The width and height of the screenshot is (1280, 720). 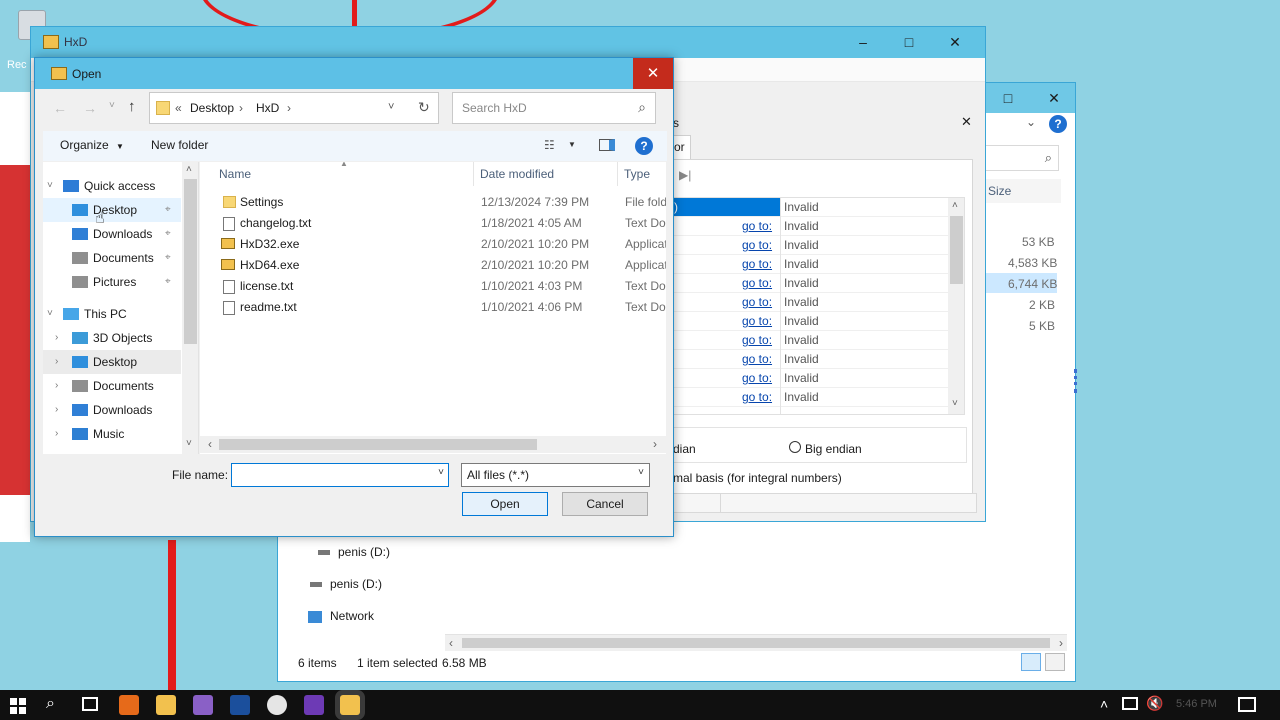 I want to click on chevron-down-icon: ⌄, so click(x=1031, y=122).